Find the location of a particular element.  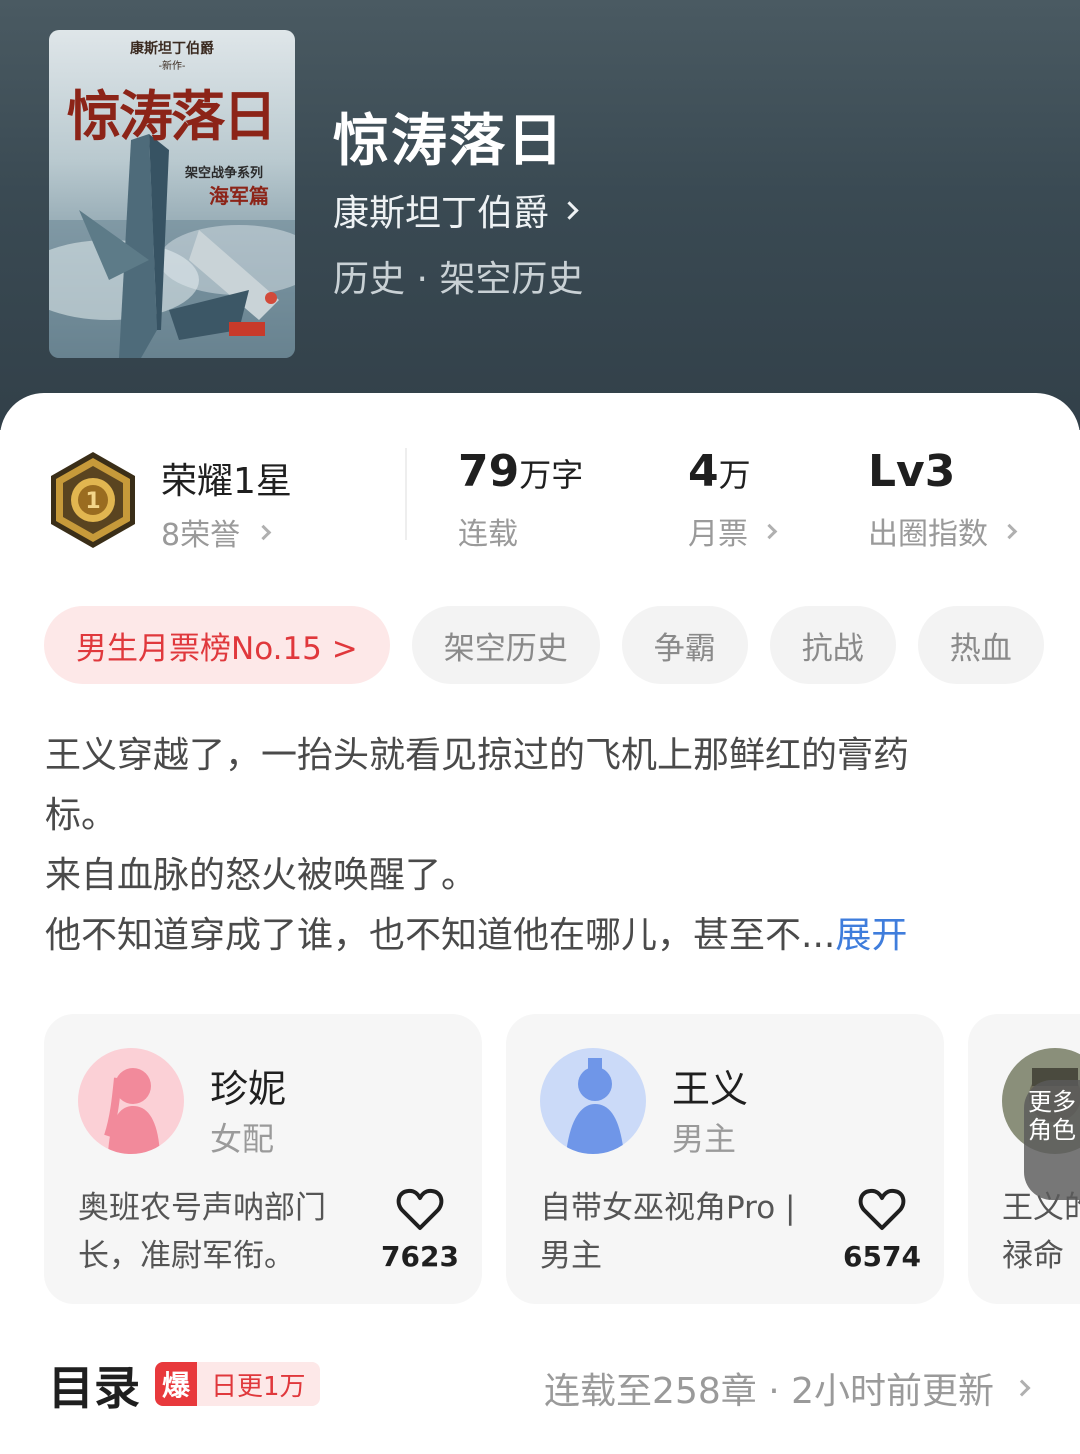

tag-row: 男生月票榜No.15 > 架空历史 争霸 抗战 热血 is located at coordinates (544, 646).